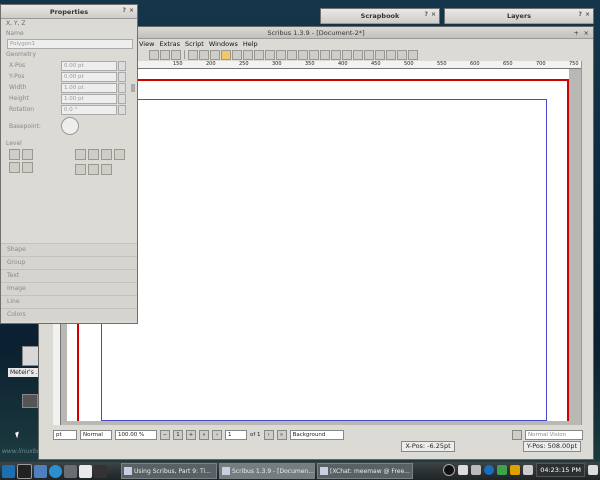 The width and height of the screenshot is (600, 480). What do you see at coordinates (80, 169) in the screenshot?
I see `no-print-icon` at bounding box center [80, 169].